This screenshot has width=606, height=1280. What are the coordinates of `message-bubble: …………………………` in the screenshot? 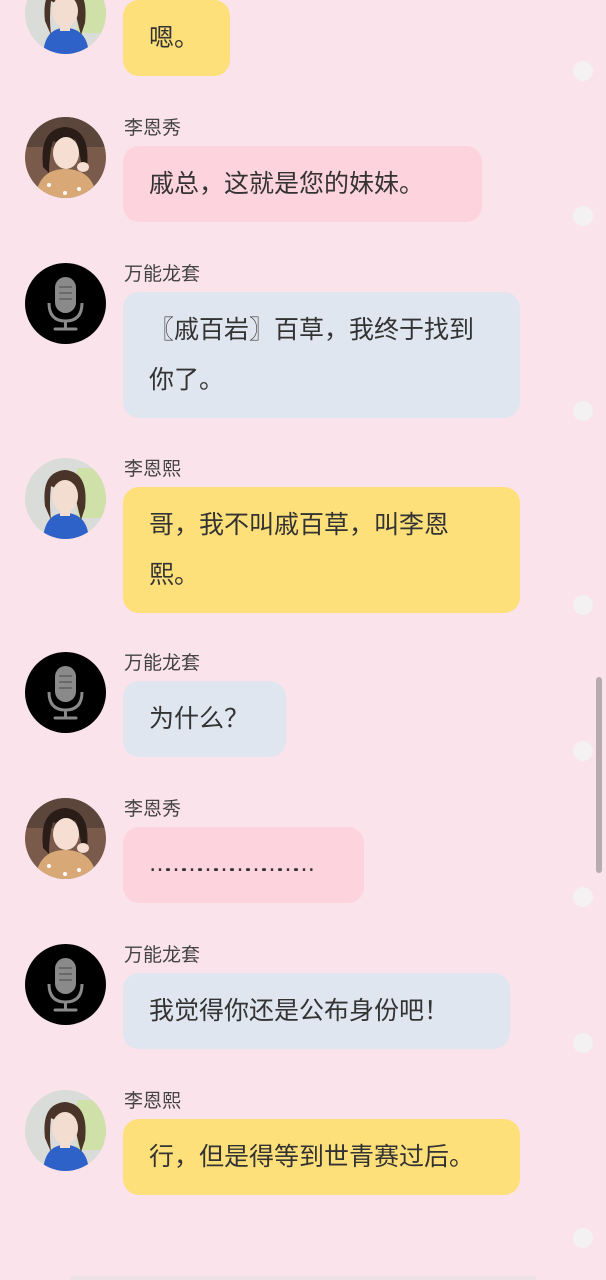 It's located at (243, 865).